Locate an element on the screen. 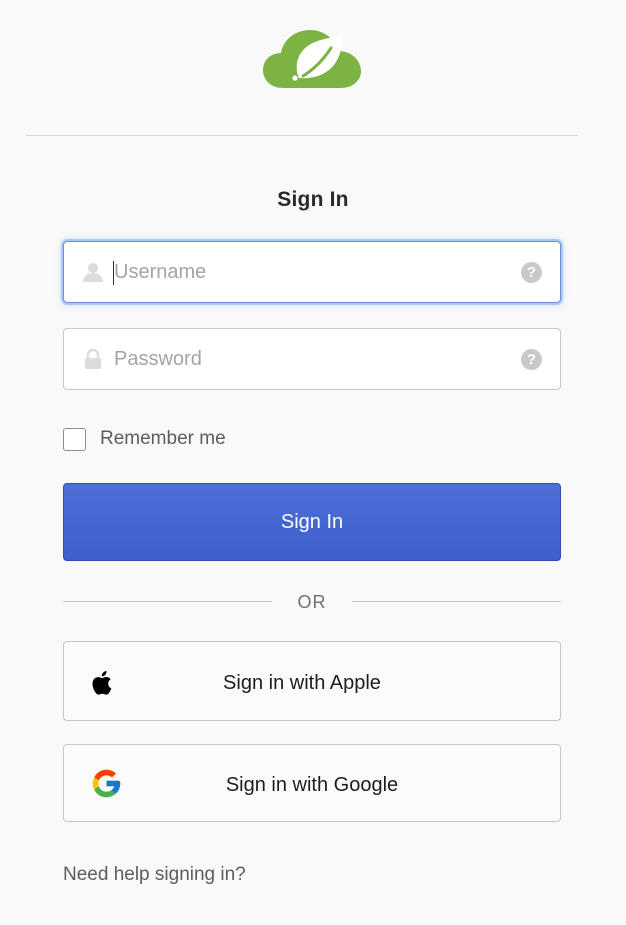 The image size is (626, 925). user-icon is located at coordinates (93, 272).